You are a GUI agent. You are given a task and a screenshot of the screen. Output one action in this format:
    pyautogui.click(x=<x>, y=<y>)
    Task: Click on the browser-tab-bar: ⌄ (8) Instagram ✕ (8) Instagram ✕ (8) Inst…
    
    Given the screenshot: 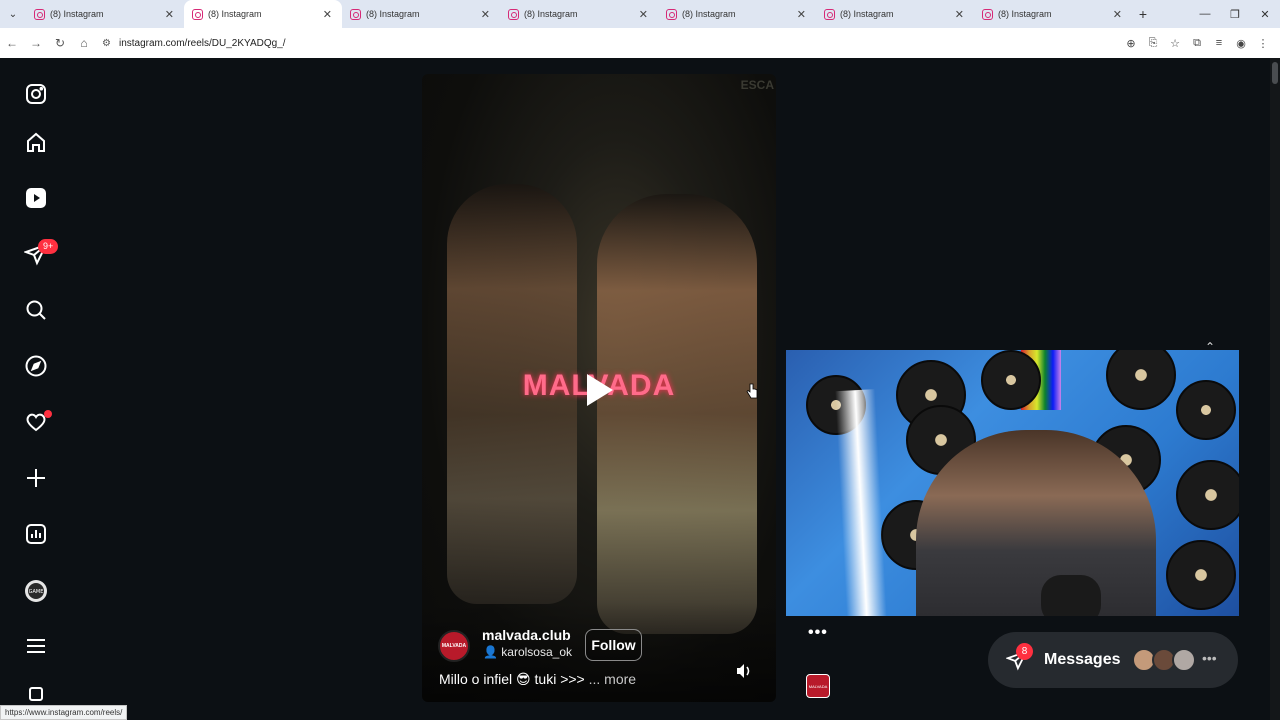 What is the action you would take?
    pyautogui.click(x=640, y=14)
    